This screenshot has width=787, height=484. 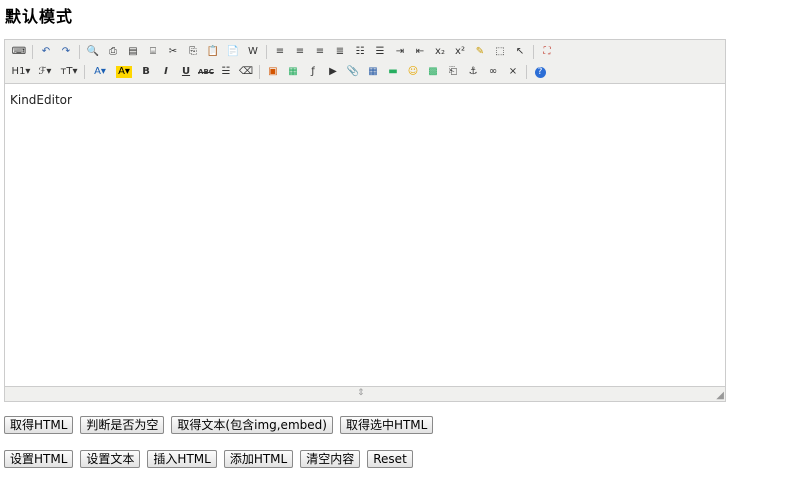 I want to click on image-button: ▣, so click(x=273, y=72).